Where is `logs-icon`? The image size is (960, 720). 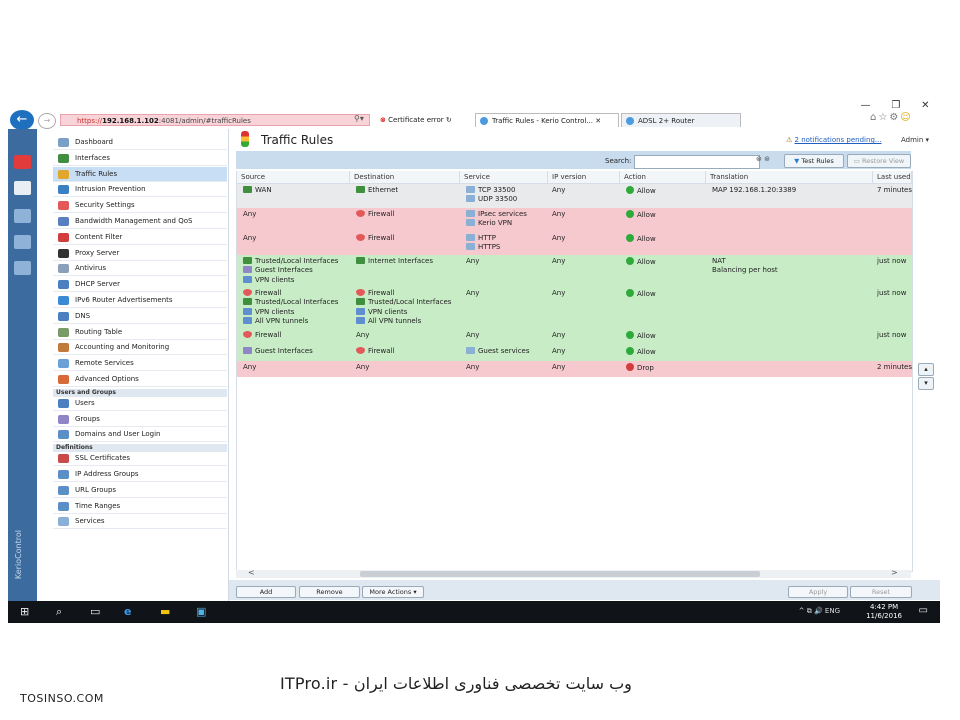 logs-icon is located at coordinates (22, 242).